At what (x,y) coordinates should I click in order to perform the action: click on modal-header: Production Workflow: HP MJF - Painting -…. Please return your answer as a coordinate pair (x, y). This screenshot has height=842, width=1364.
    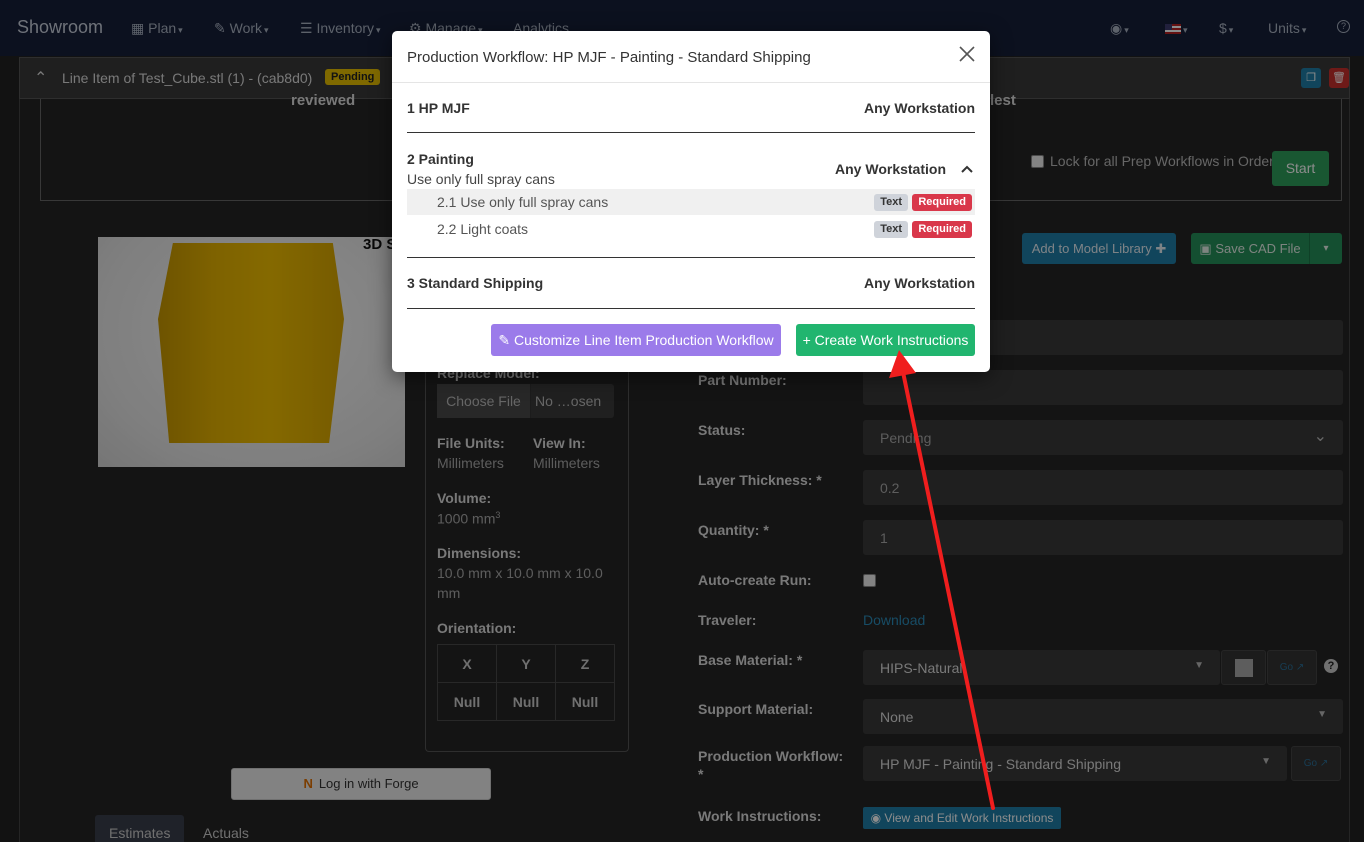
    Looking at the image, I should click on (691, 57).